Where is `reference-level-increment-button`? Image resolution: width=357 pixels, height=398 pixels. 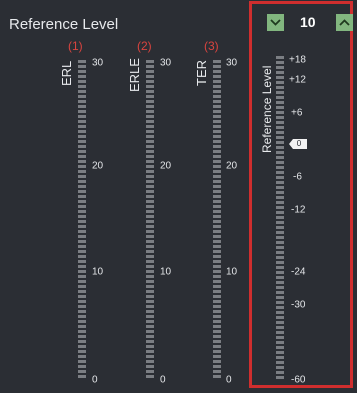 reference-level-increment-button is located at coordinates (344, 22).